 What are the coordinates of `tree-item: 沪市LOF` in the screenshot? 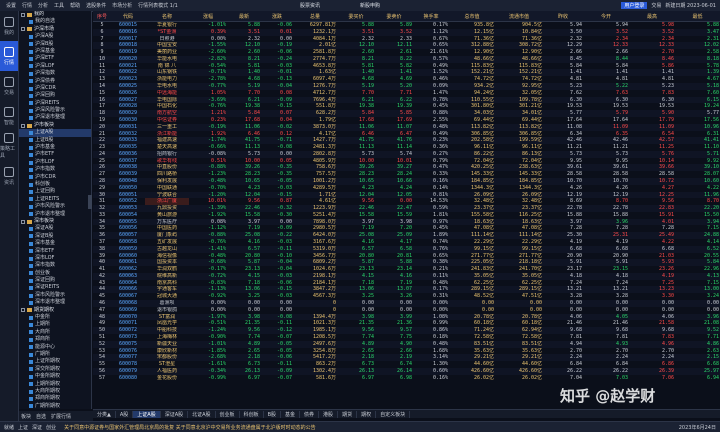 It's located at (55, 162).